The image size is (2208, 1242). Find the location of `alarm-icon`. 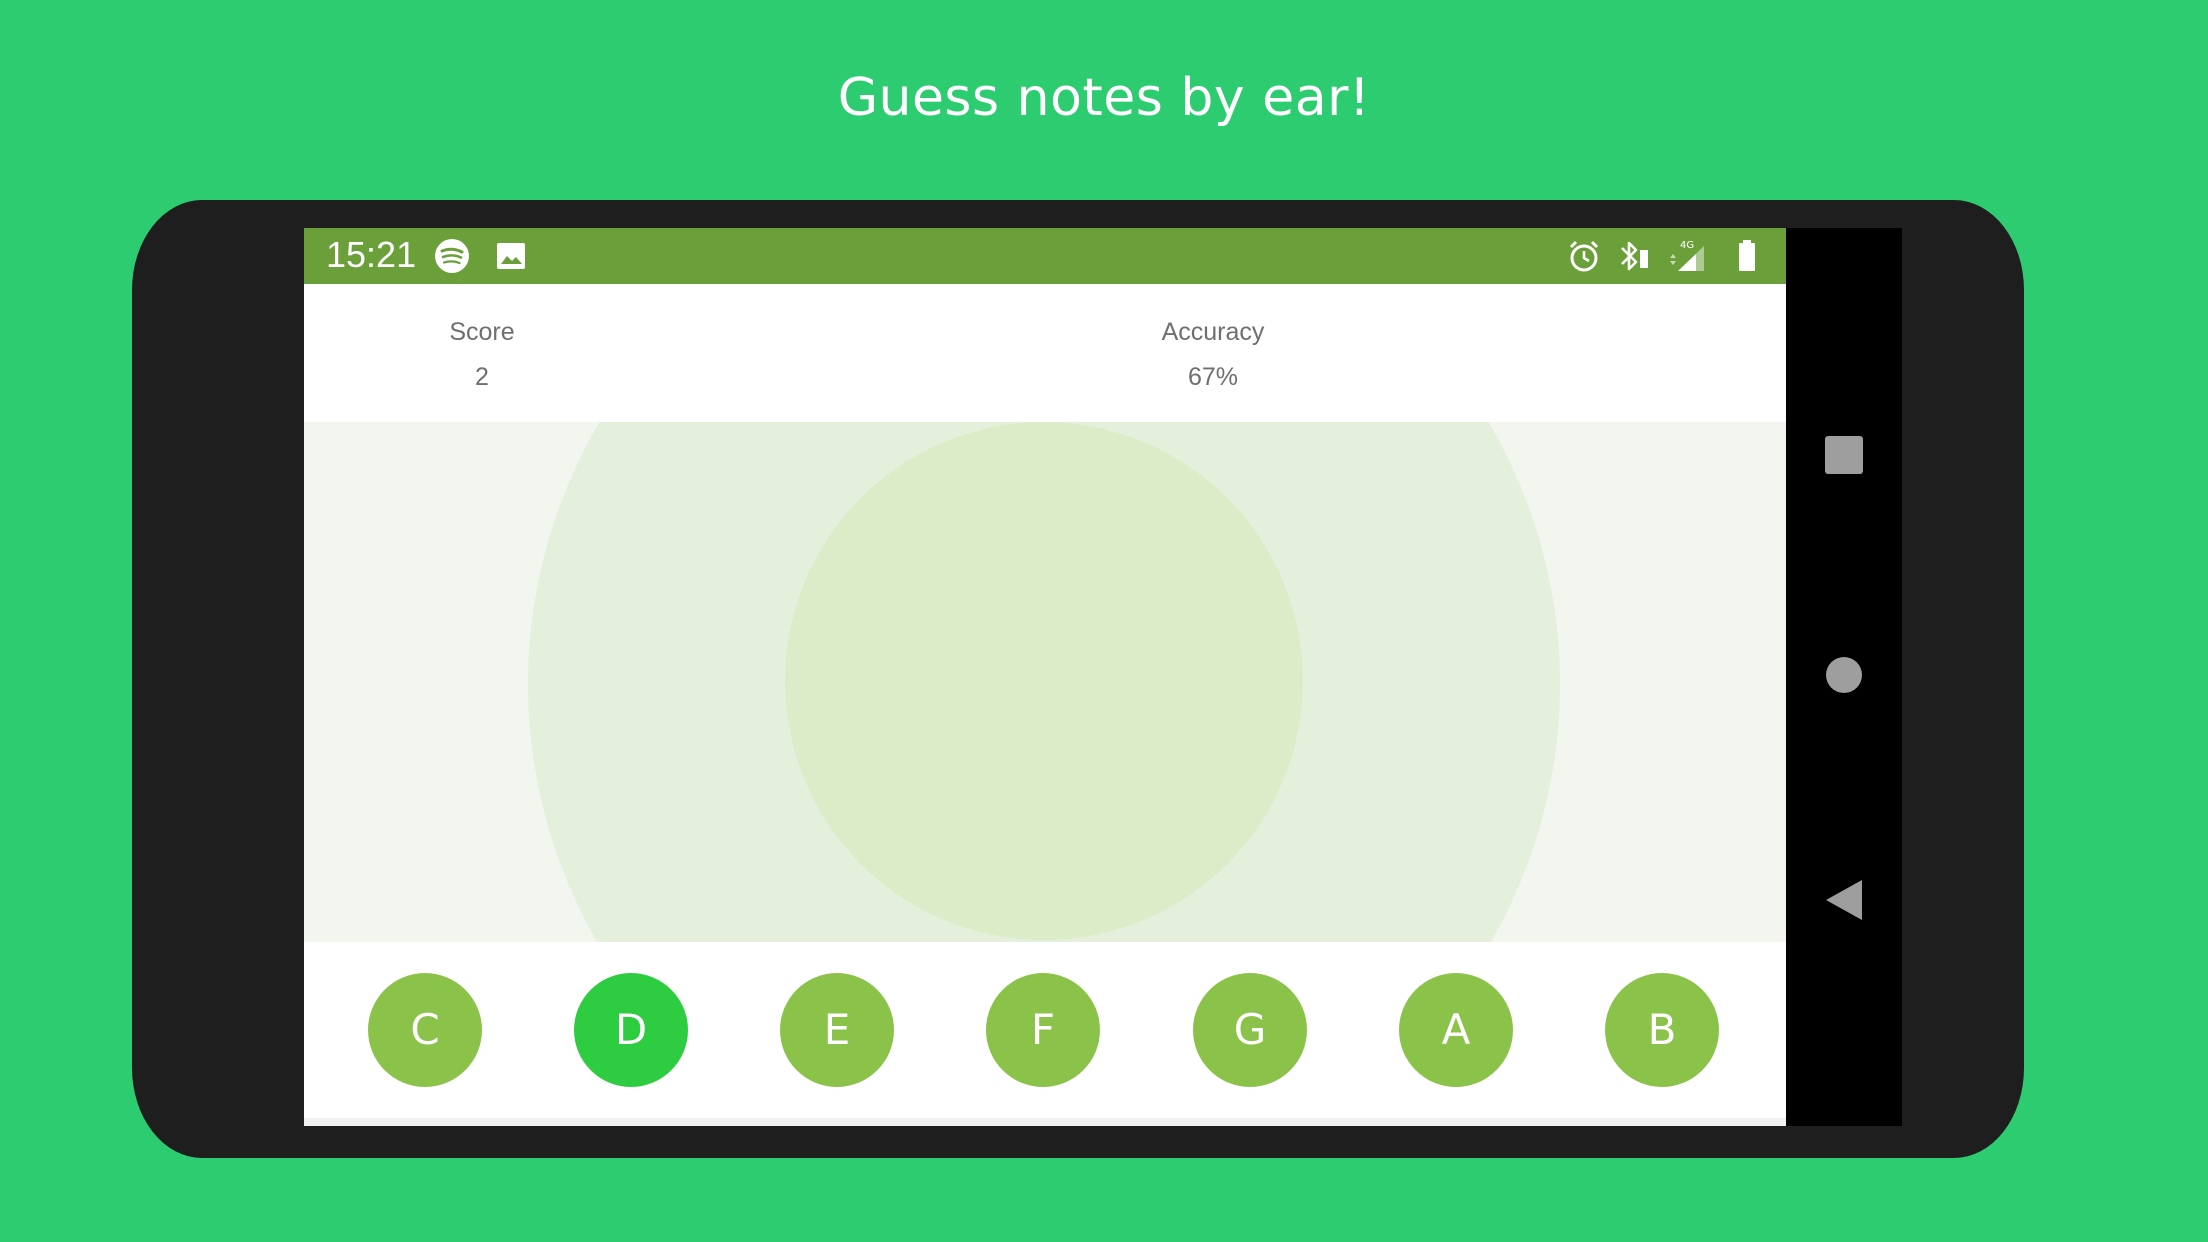

alarm-icon is located at coordinates (1584, 256).